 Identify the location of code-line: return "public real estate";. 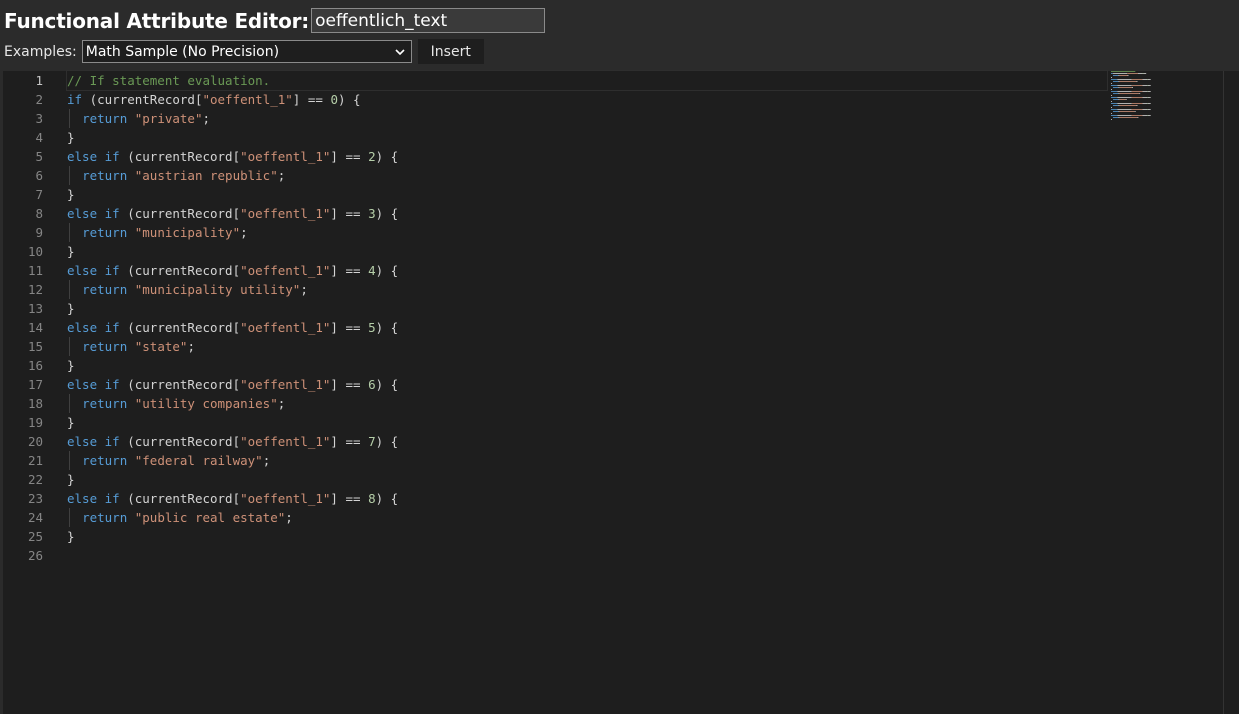
(587, 517).